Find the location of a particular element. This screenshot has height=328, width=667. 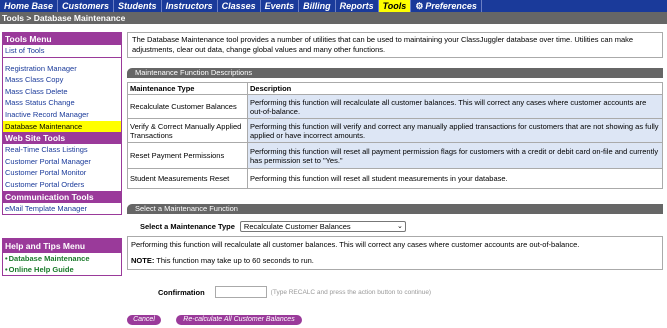

sidebar-item-inactive-record-manager: Inactive Record Manager is located at coordinates (62, 115).